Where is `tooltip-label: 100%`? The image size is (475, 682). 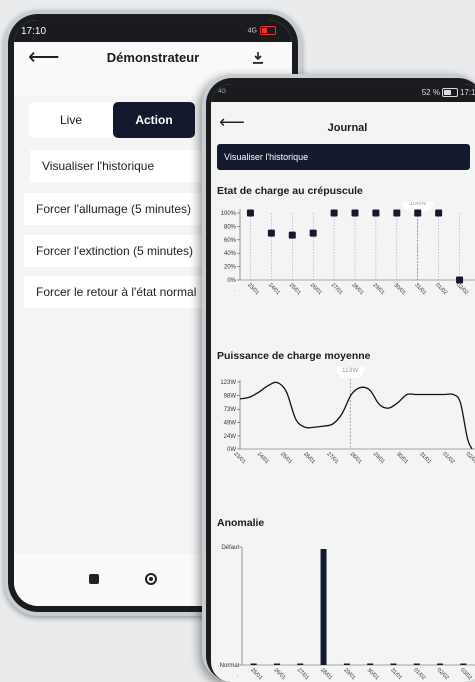
tooltip-label: 100% is located at coordinates (417, 204).